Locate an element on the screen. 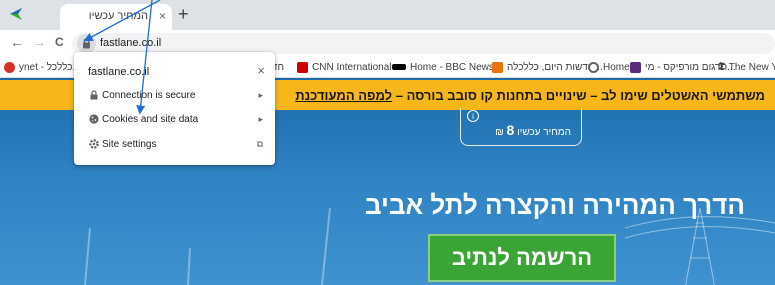 The width and height of the screenshot is (775, 285). price-currency: ₪ is located at coordinates (499, 132).